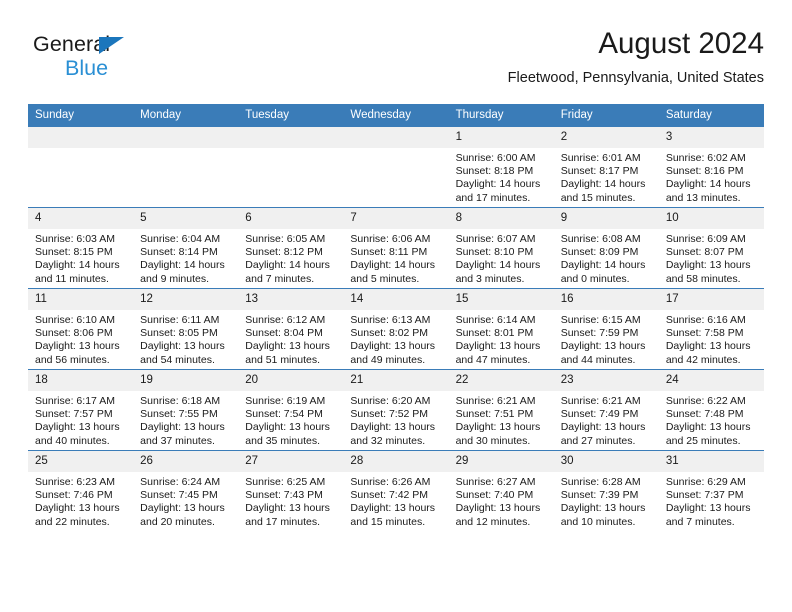 The height and width of the screenshot is (612, 792). What do you see at coordinates (390, 482) in the screenshot?
I see `sunrise-time: Sunrise: 6:26 AM` at bounding box center [390, 482].